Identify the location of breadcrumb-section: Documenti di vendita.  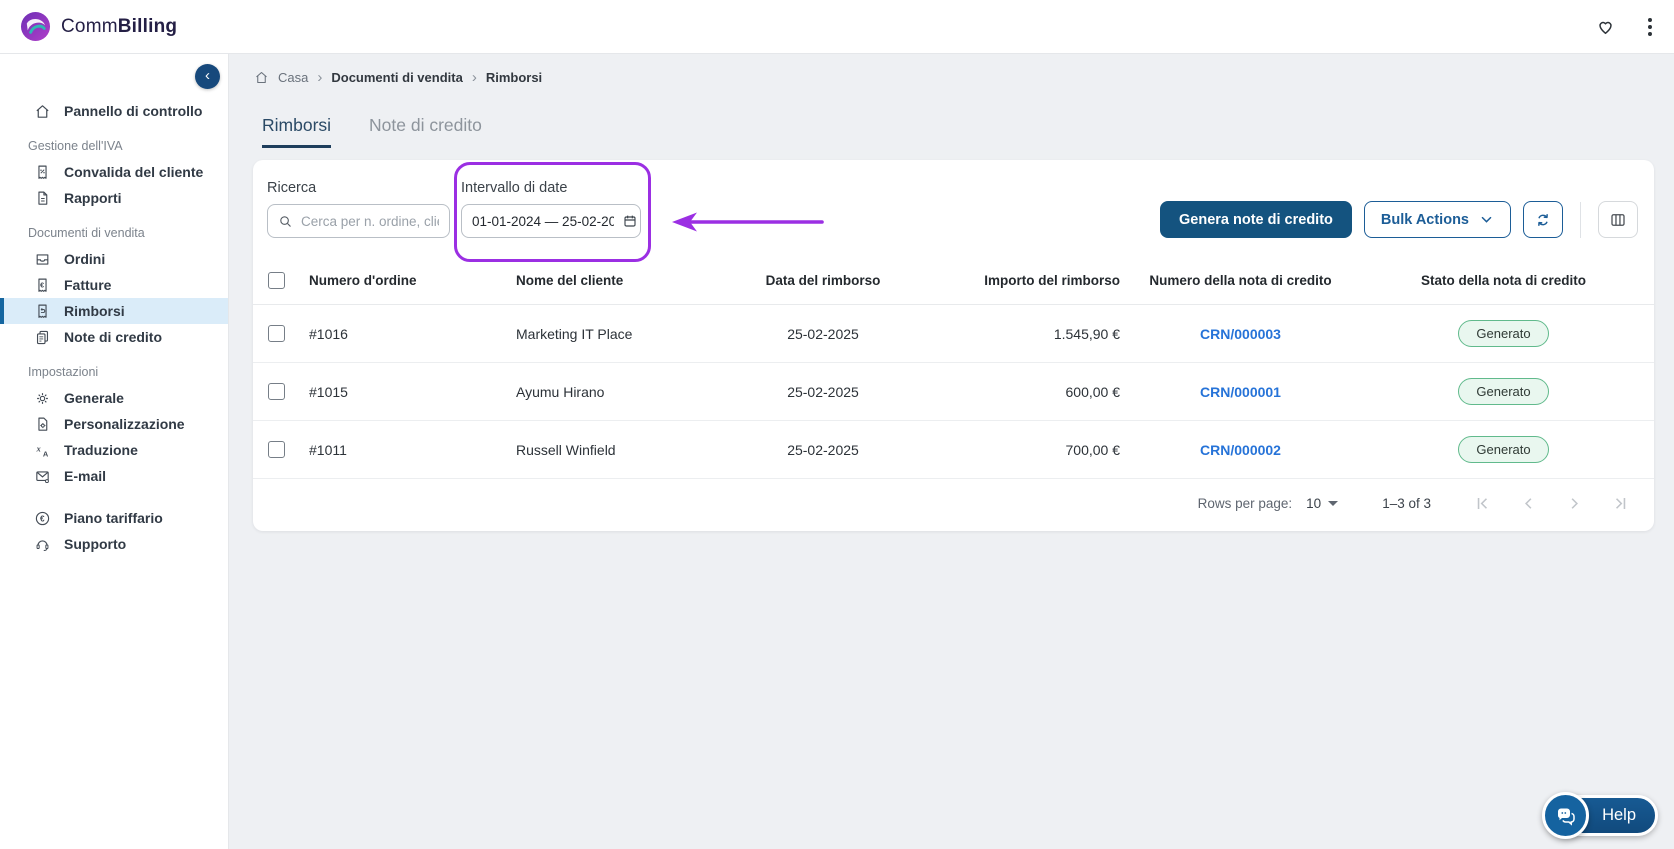
(396, 77).